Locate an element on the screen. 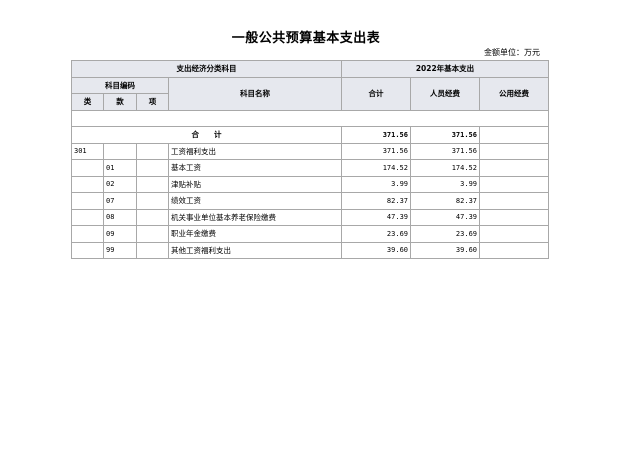 The image size is (640, 453). table-row: 07 绩效工资 82.37 82.37 is located at coordinates (310, 201).